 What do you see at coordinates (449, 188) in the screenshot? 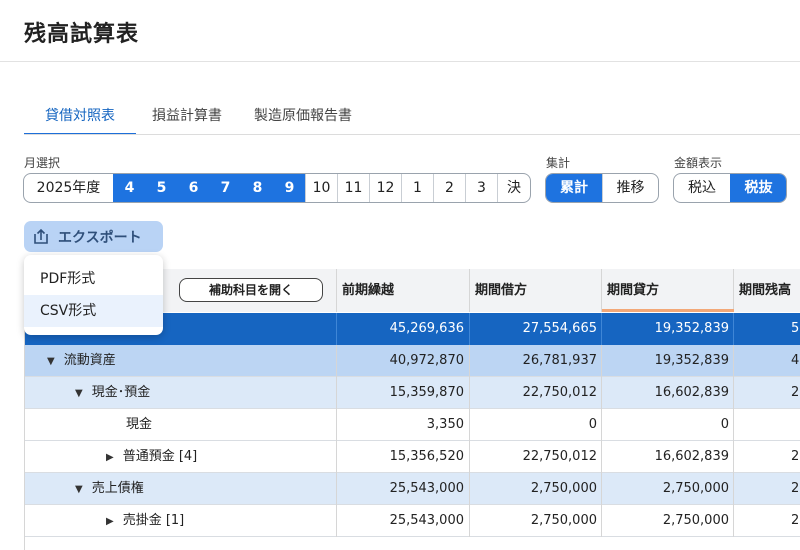
I see `month-2: 2` at bounding box center [449, 188].